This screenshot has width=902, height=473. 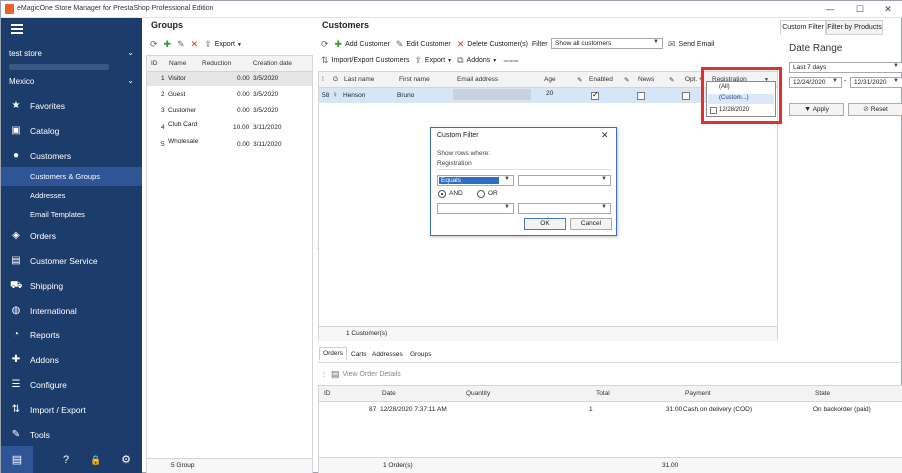 I want to click on tab-filter-by-products: Filter by Products, so click(x=854, y=27).